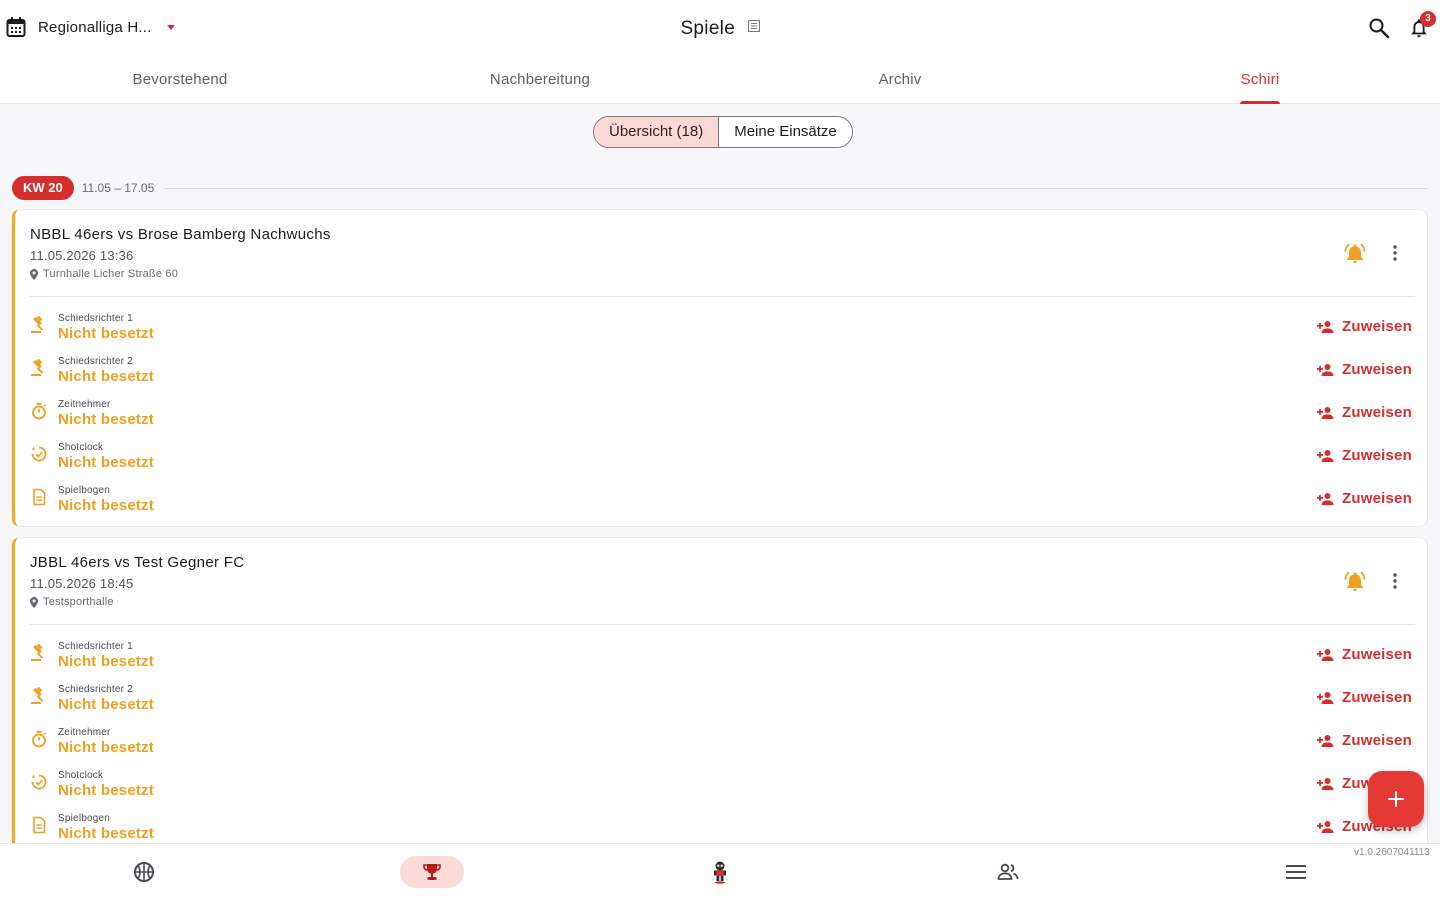 Image resolution: width=1440 pixels, height=900 pixels. What do you see at coordinates (84, 732) in the screenshot?
I see `role-label: Zeitnehmer` at bounding box center [84, 732].